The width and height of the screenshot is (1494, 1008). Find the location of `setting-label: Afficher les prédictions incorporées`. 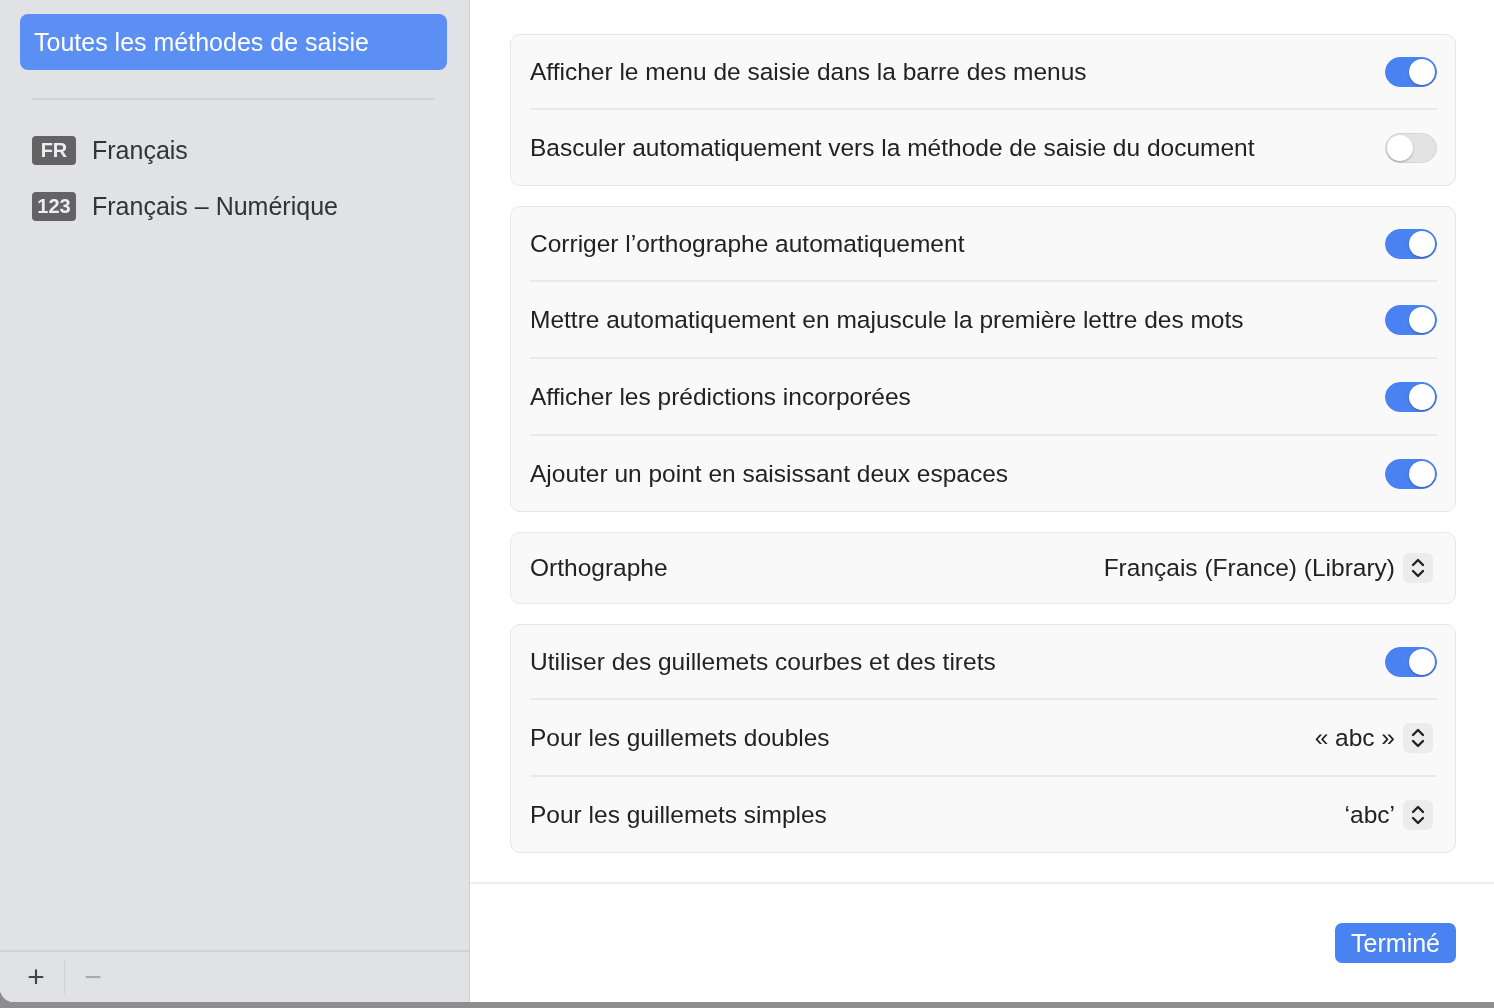

setting-label: Afficher les prédictions incorporées is located at coordinates (720, 396).